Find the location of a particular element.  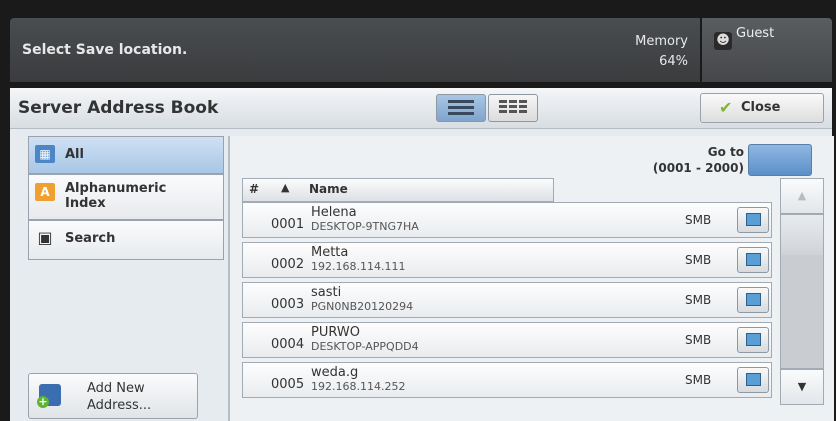

scrollbar: ▲ ▼ is located at coordinates (802, 291).